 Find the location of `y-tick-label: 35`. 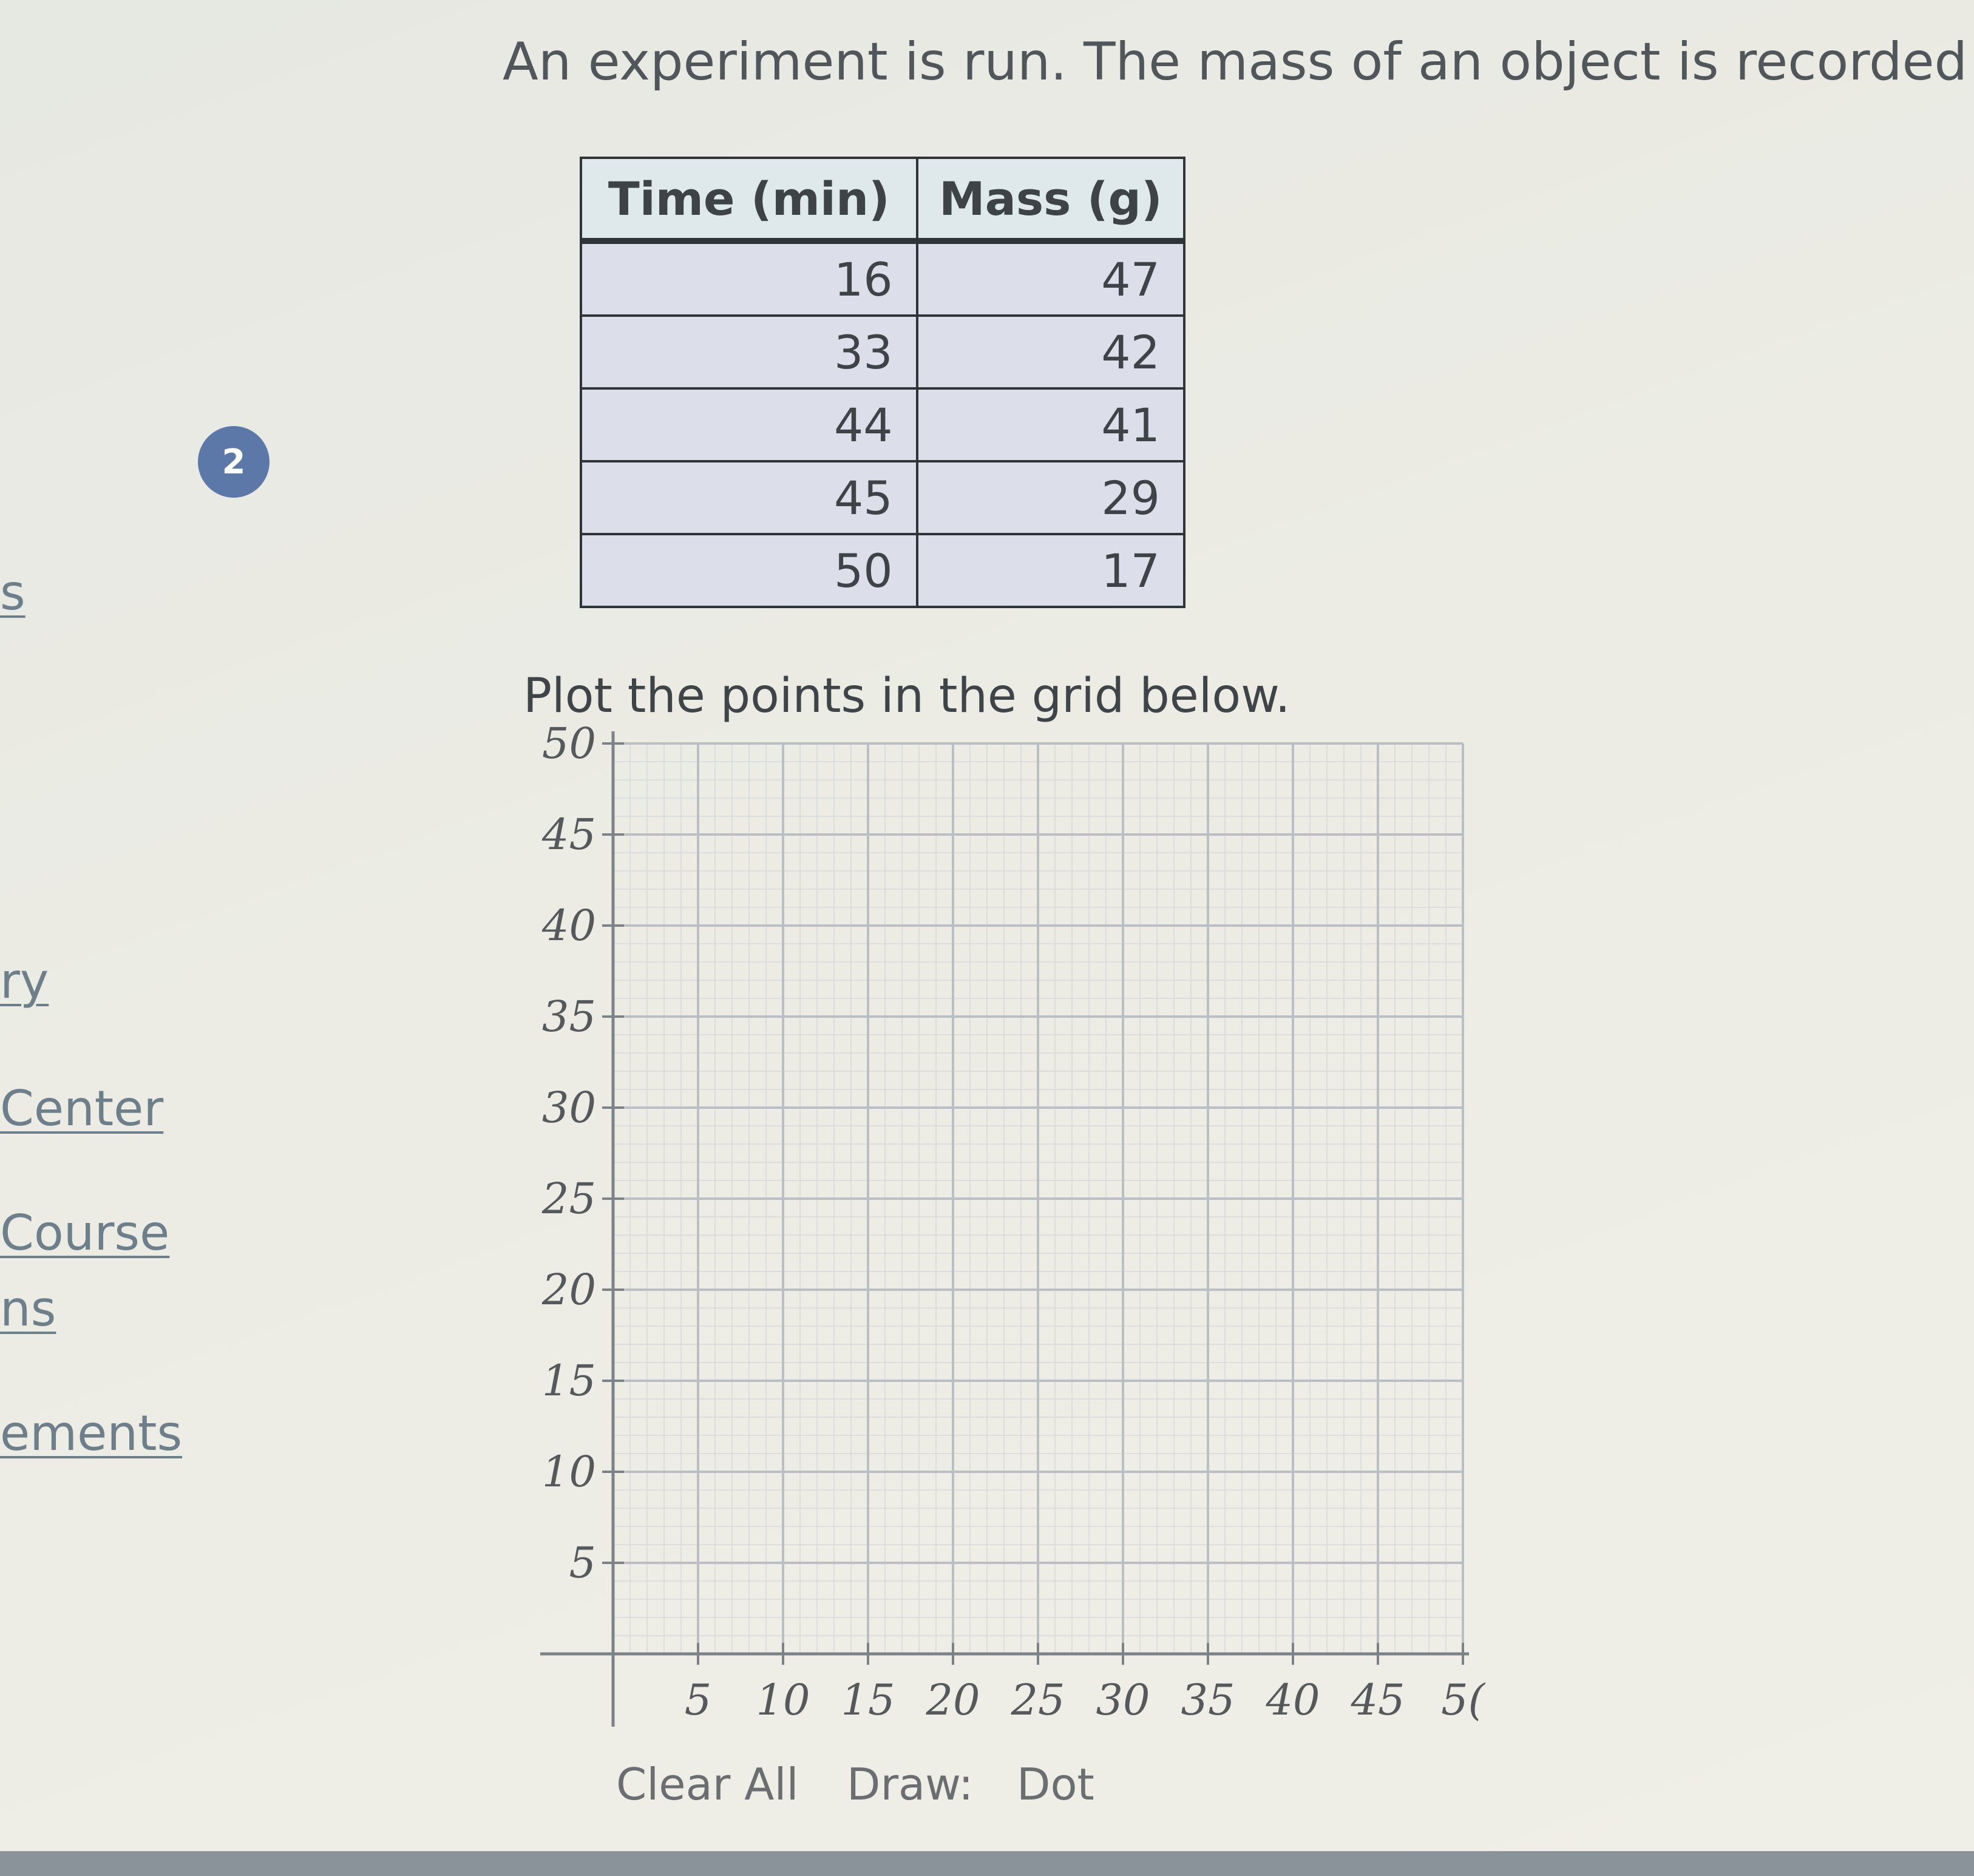

y-tick-label: 35 is located at coordinates (569, 1017).